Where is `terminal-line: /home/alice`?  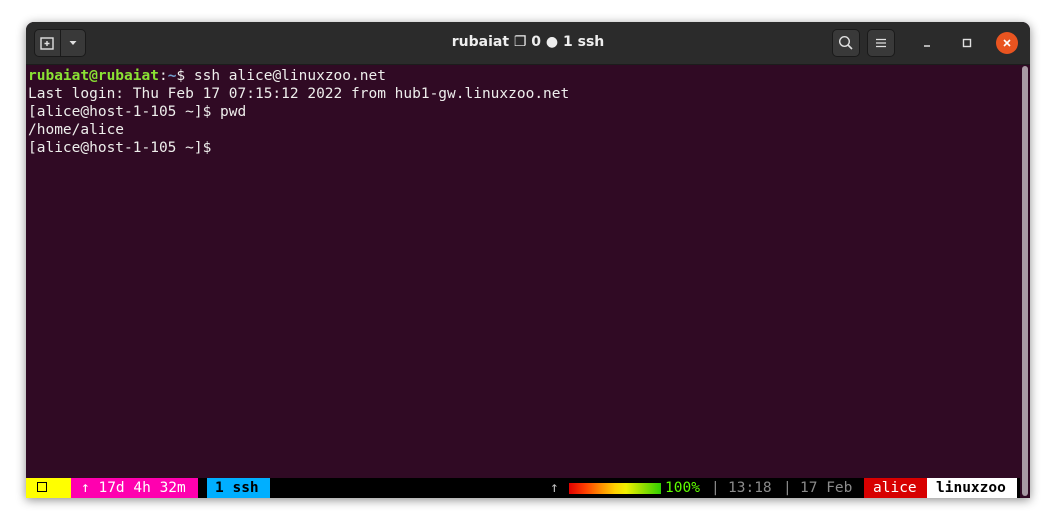
terminal-line: /home/alice is located at coordinates (76, 130).